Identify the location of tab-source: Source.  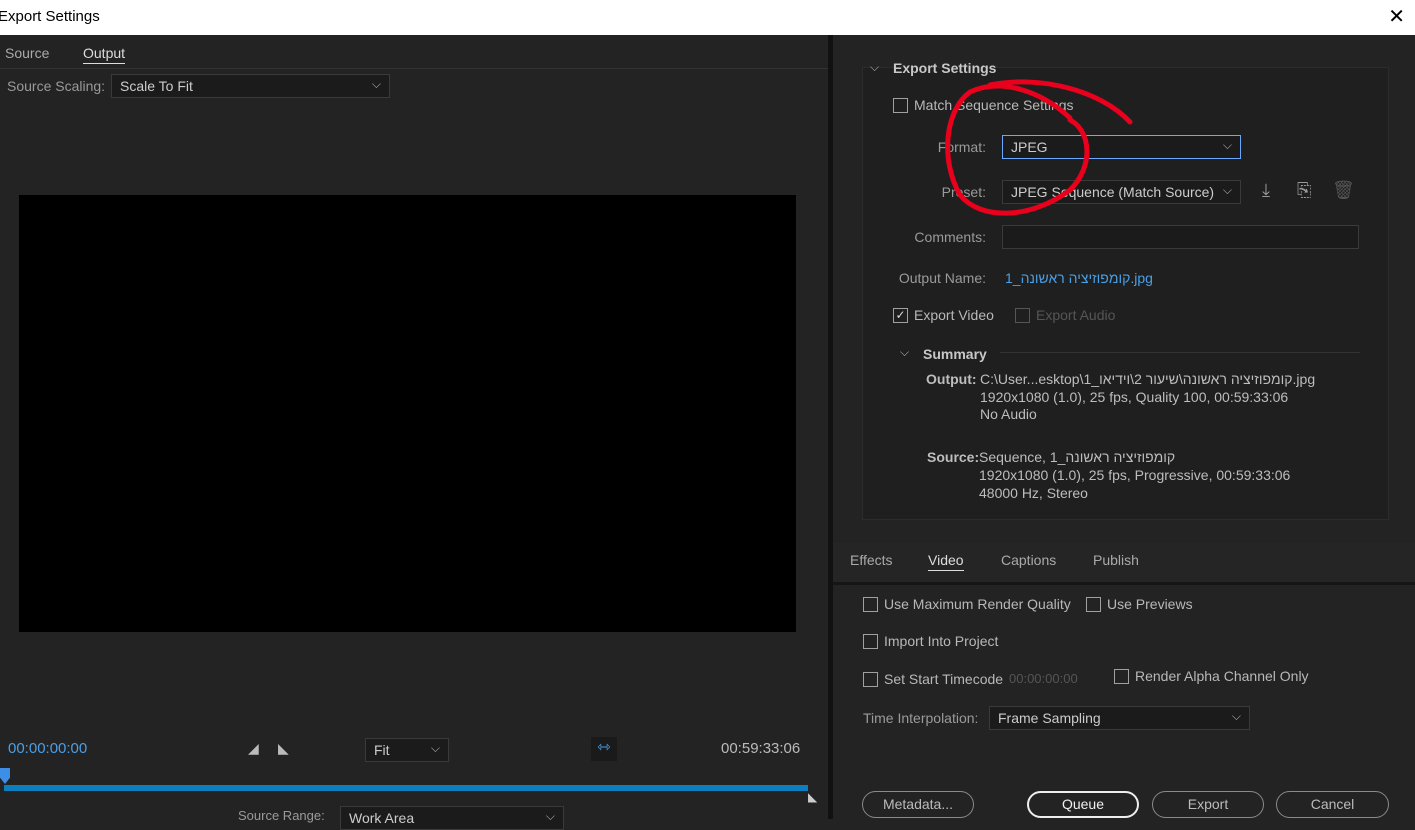
(27, 53).